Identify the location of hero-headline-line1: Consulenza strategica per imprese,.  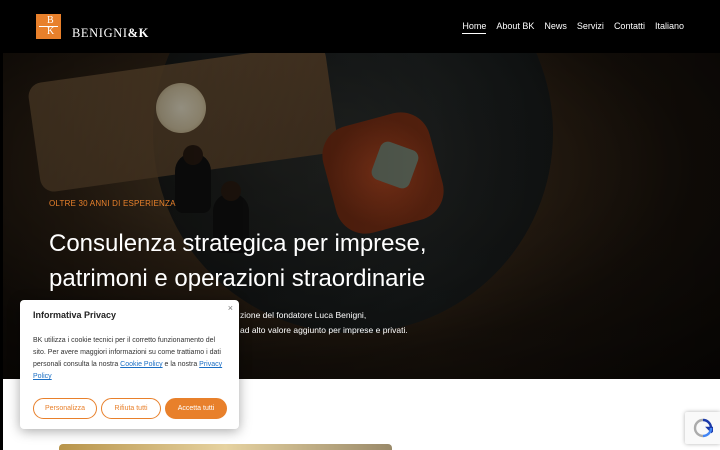
(238, 243).